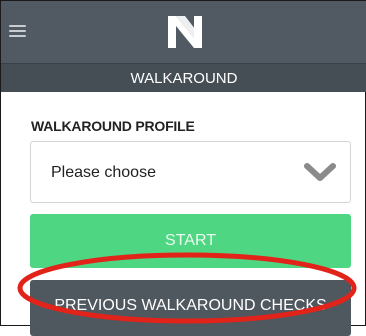 This screenshot has width=366, height=336. I want to click on section-title-bar: WALKAROUND, so click(183, 77).